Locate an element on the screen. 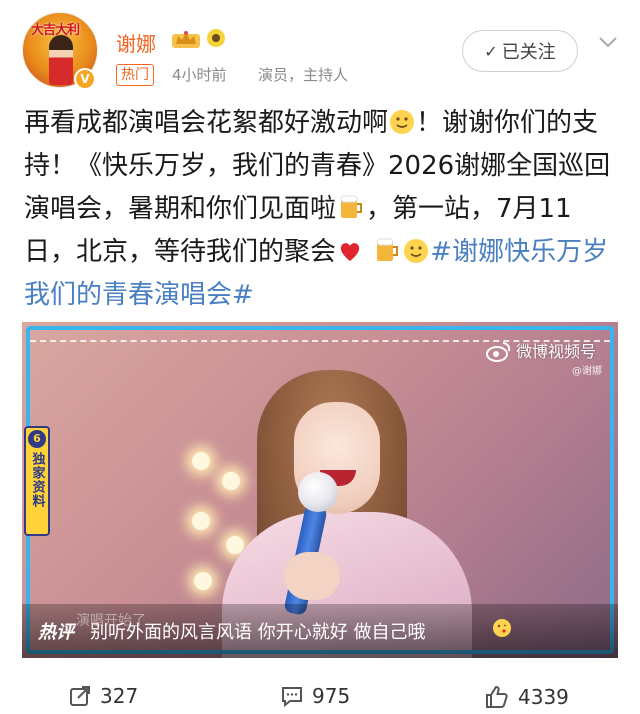 Image resolution: width=640 pixels, height=714 pixels. post-time: 4小时前 is located at coordinates (199, 75).